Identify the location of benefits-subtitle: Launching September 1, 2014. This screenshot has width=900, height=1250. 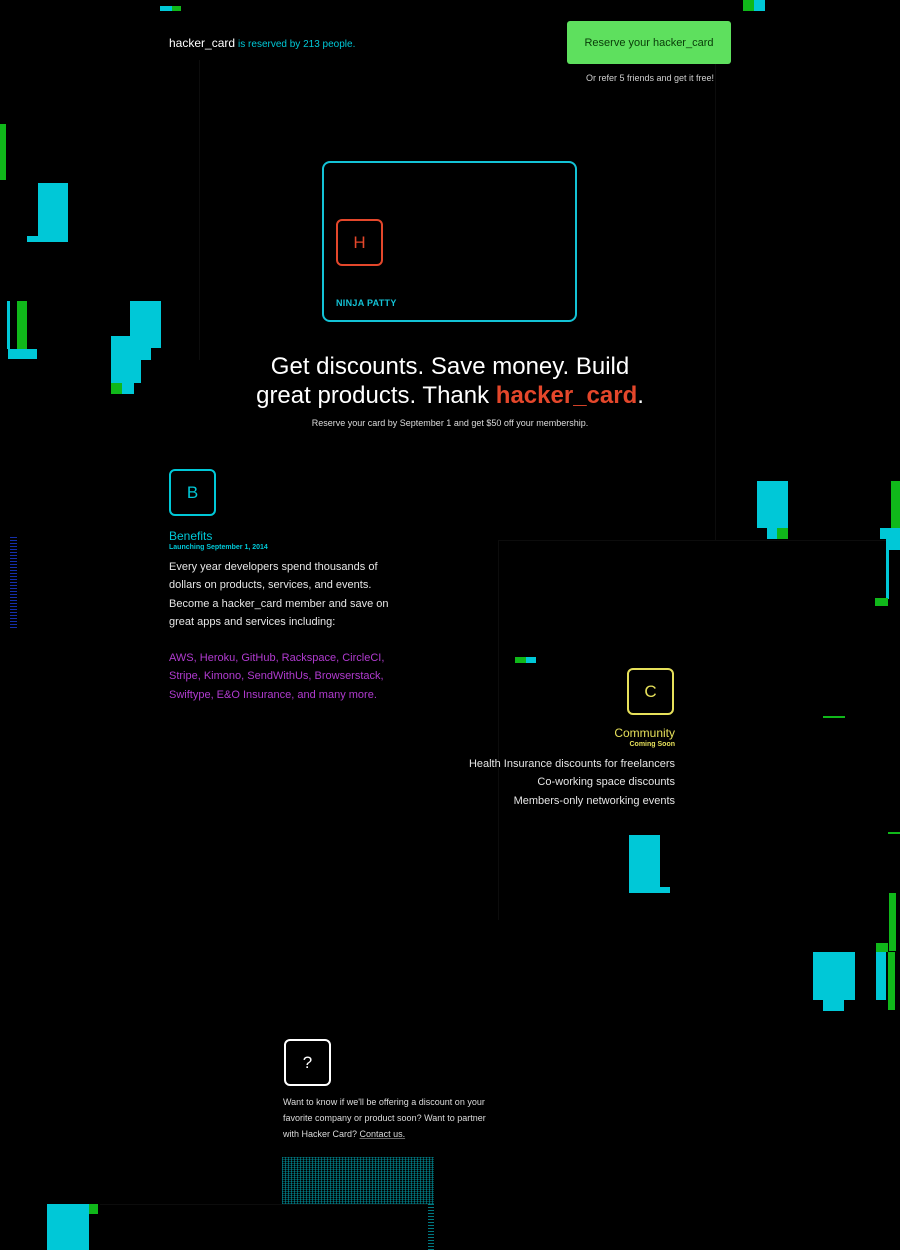
(218, 547).